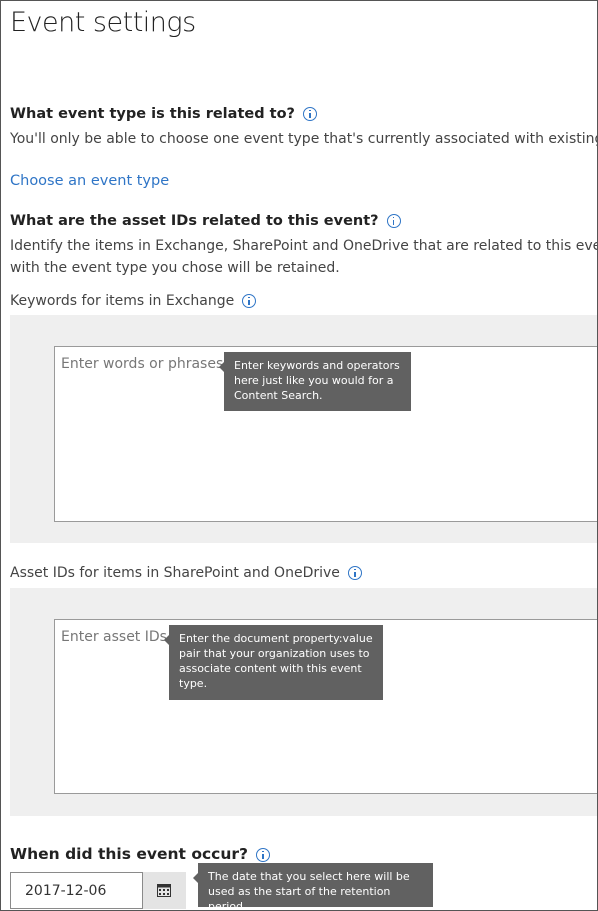  What do you see at coordinates (152, 114) in the screenshot?
I see `event-type-question: What event type is this related to?` at bounding box center [152, 114].